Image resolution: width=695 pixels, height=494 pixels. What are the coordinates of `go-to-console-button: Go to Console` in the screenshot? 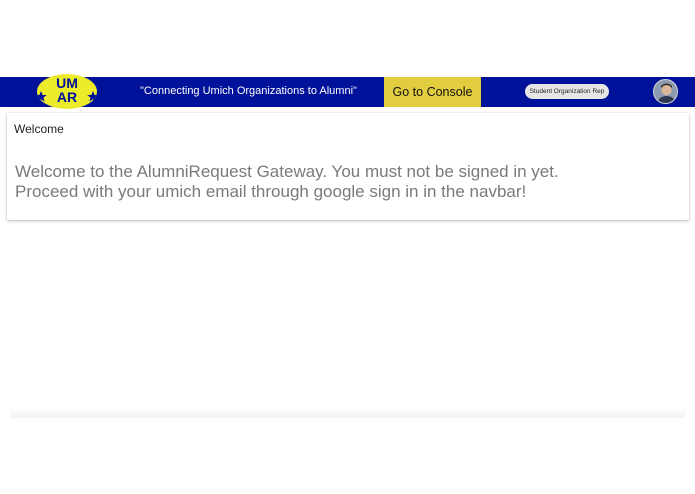 It's located at (432, 92).